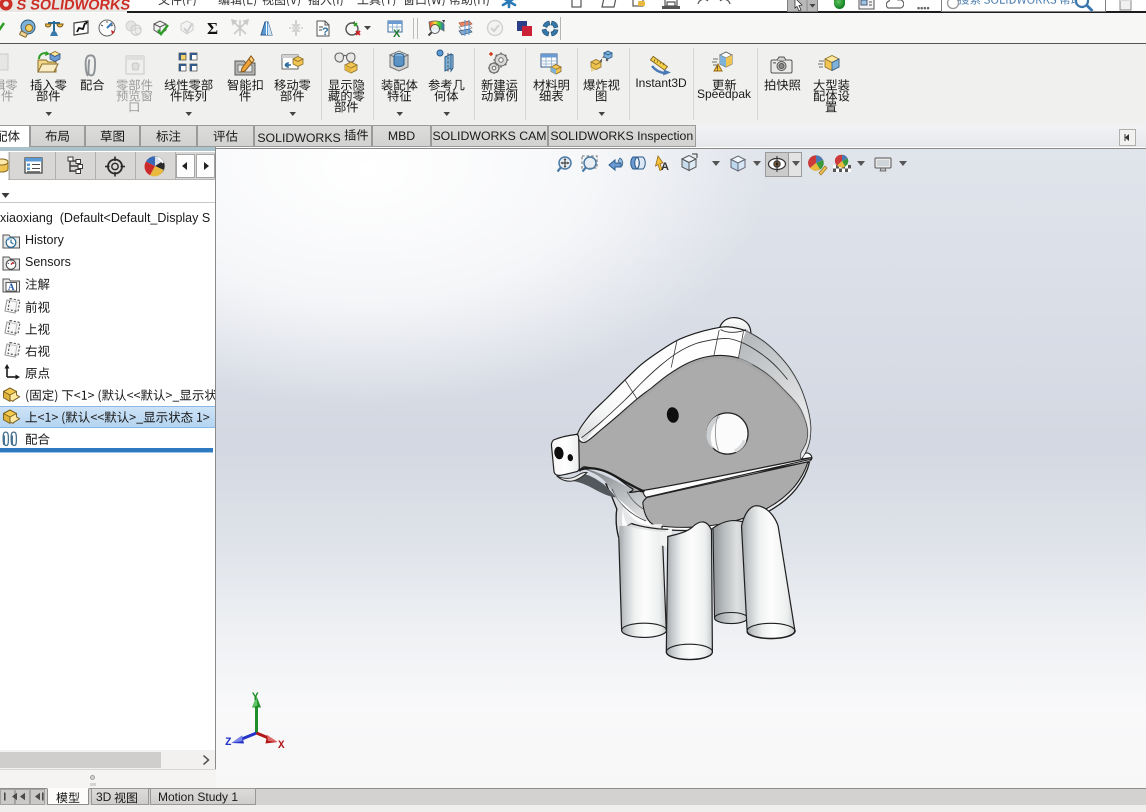 This screenshot has width=1146, height=812. I want to click on svg-text: Y, so click(255, 698).